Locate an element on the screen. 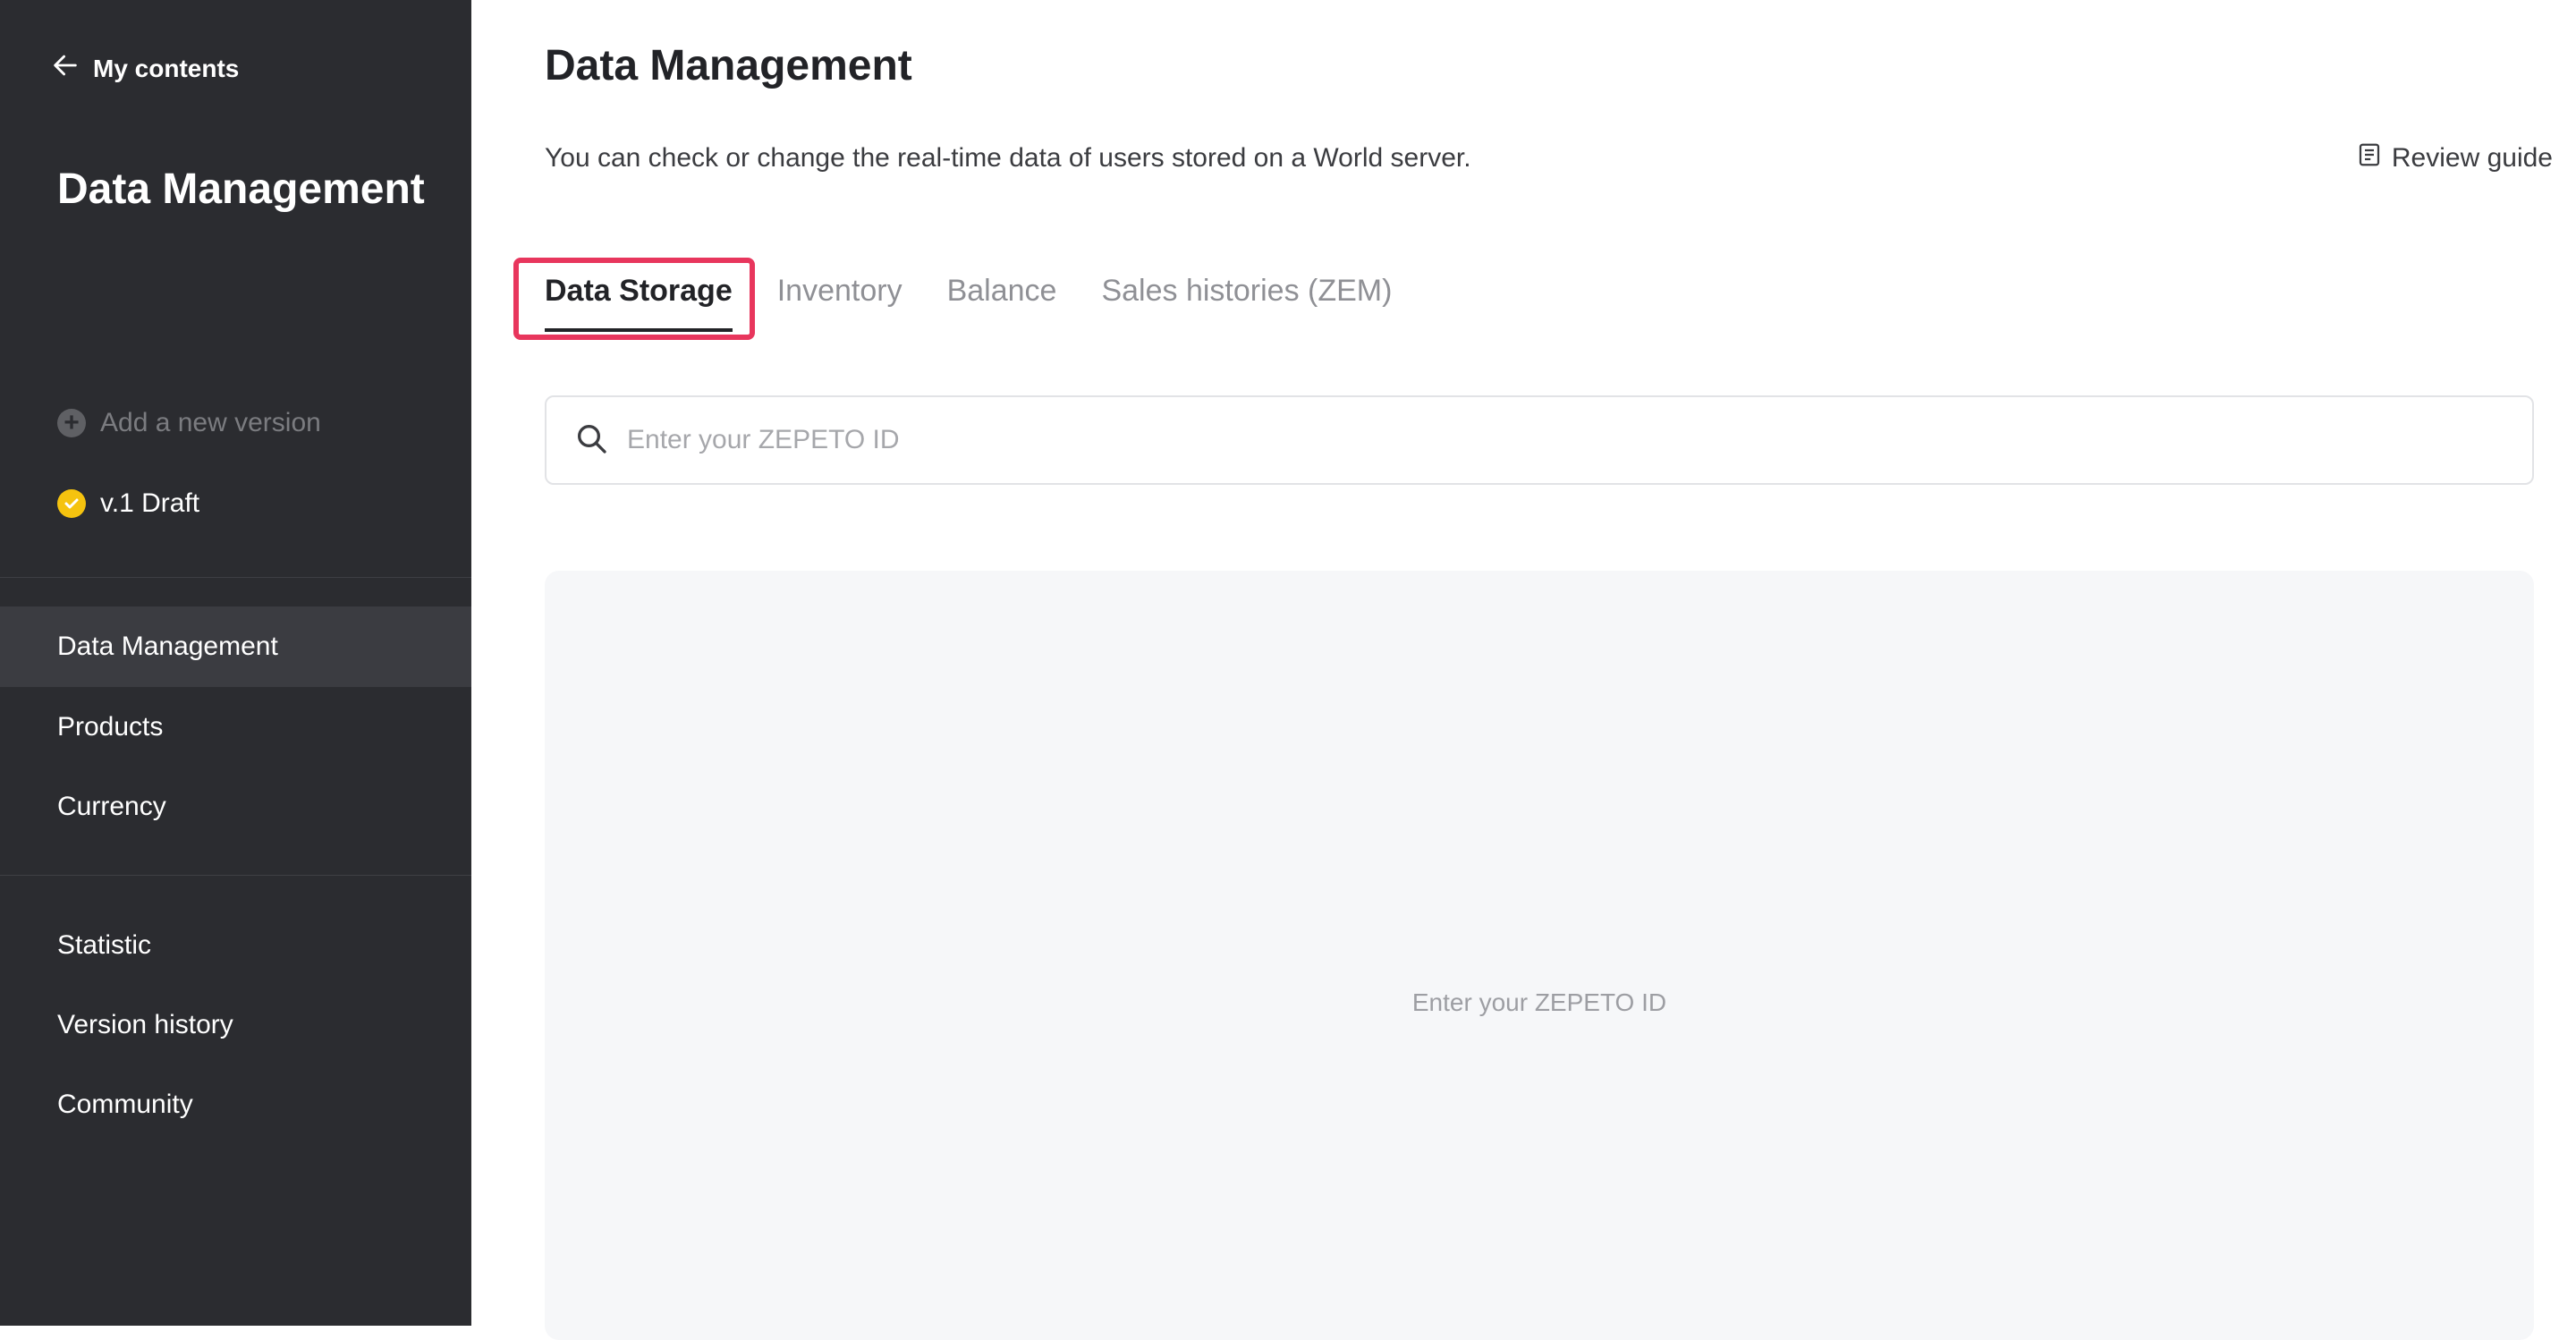  sidebar-item-products: Products is located at coordinates (235, 727).